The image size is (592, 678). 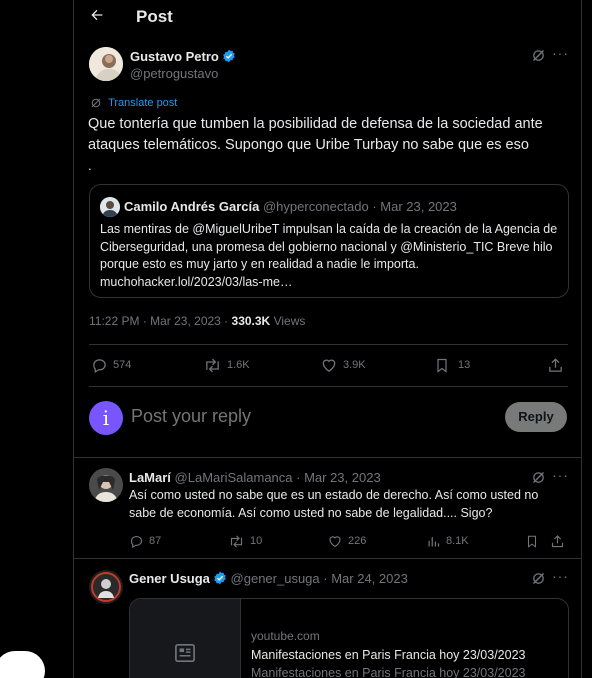 I want to click on reply-submit-button: Reply, so click(x=536, y=417).